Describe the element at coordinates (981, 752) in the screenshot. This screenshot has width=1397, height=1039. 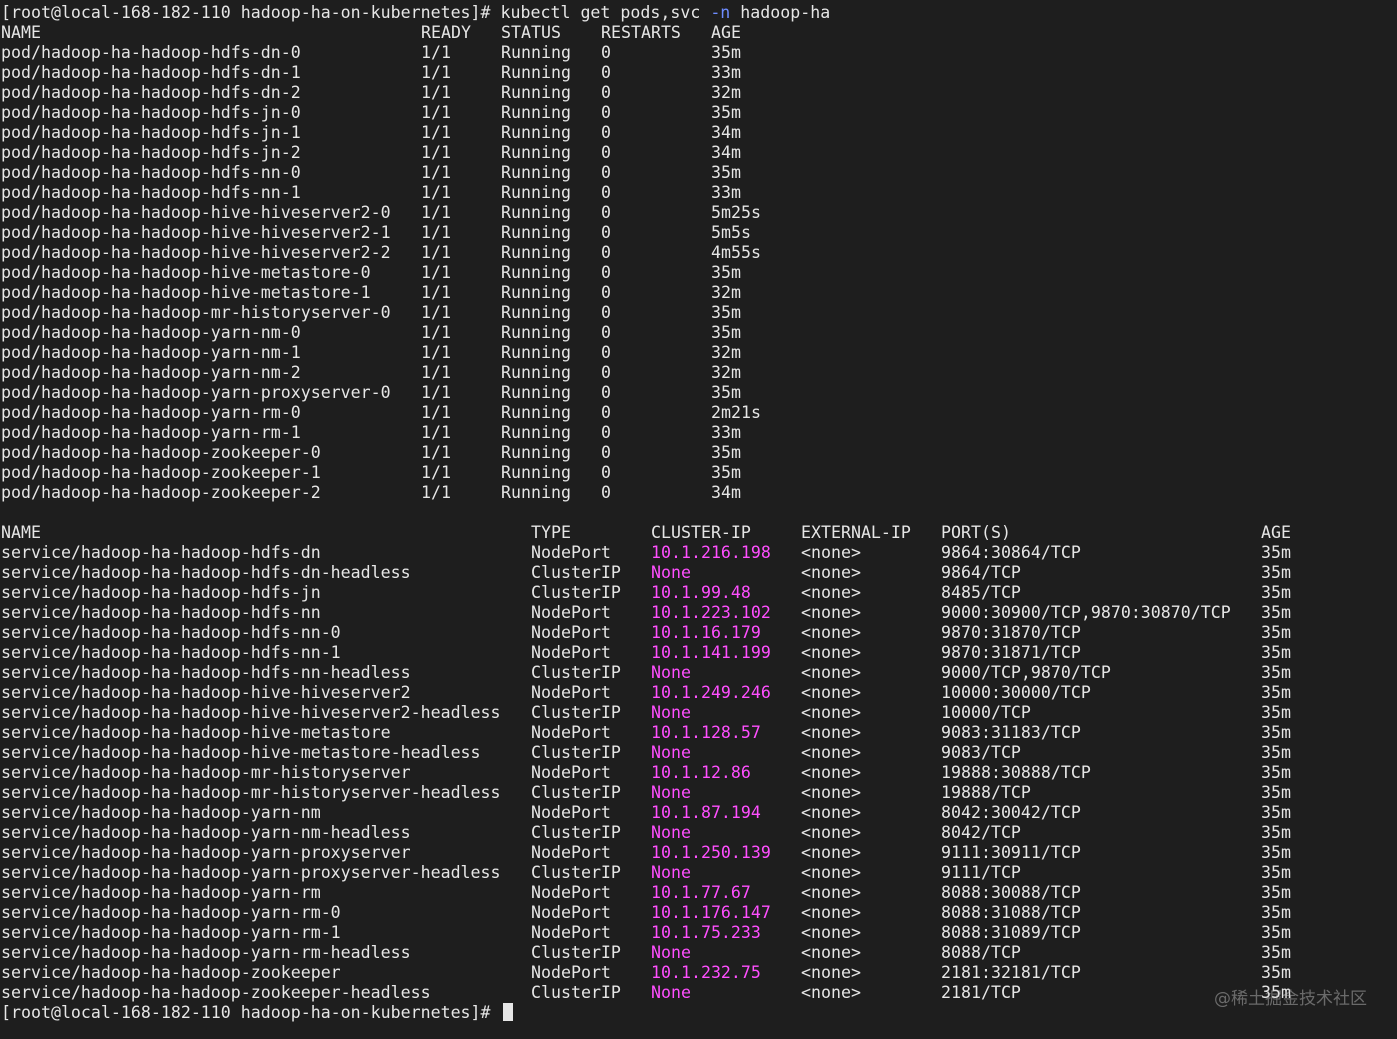
I see `service-cell: 9083/TCP` at that location.